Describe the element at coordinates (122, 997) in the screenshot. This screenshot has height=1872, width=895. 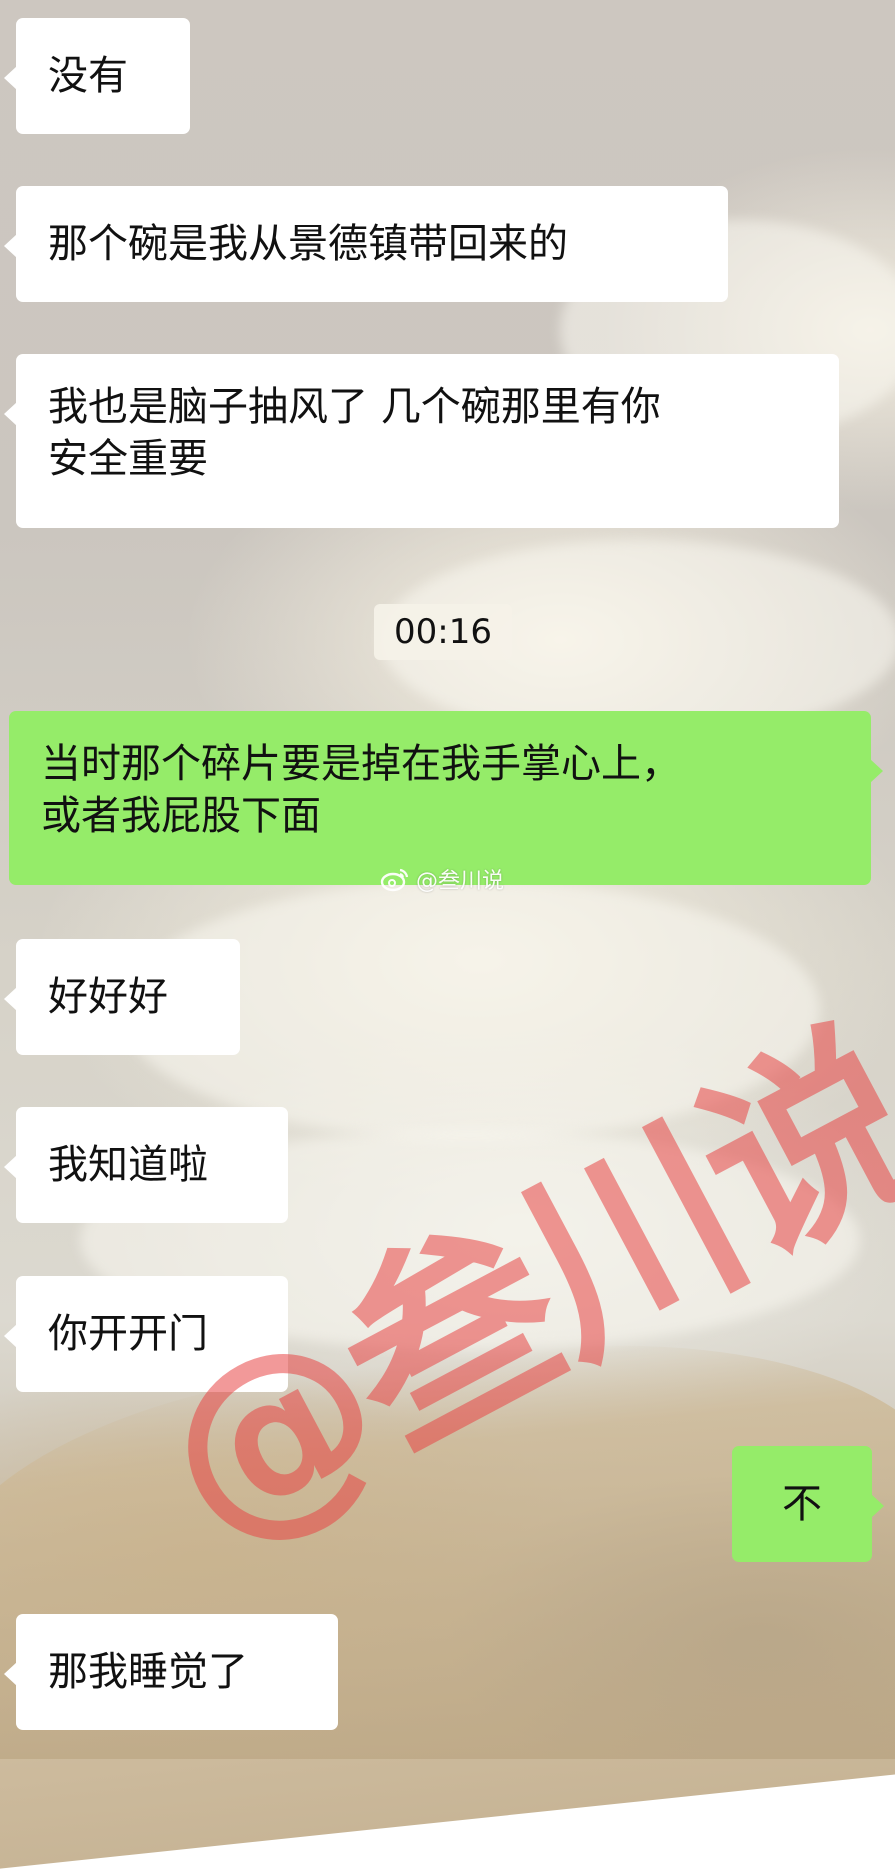
I see `message-incoming: 好好好` at that location.